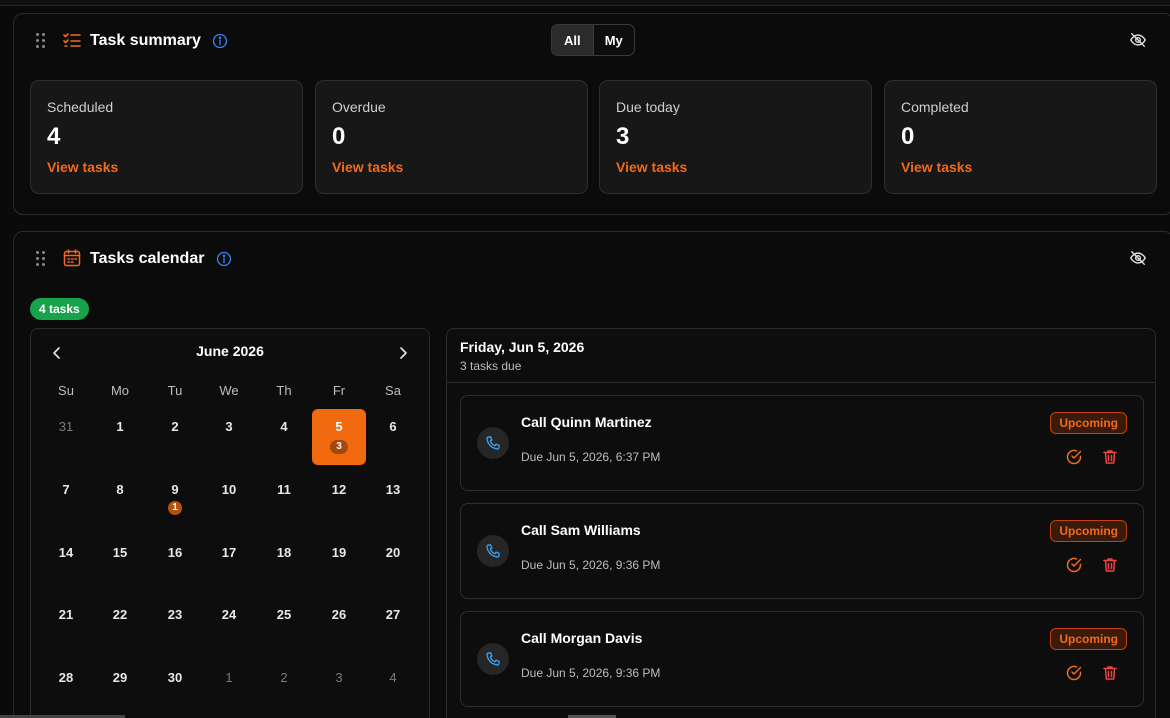 This screenshot has width=1170, height=718. Describe the element at coordinates (175, 688) in the screenshot. I see `calendar-day: 30` at that location.